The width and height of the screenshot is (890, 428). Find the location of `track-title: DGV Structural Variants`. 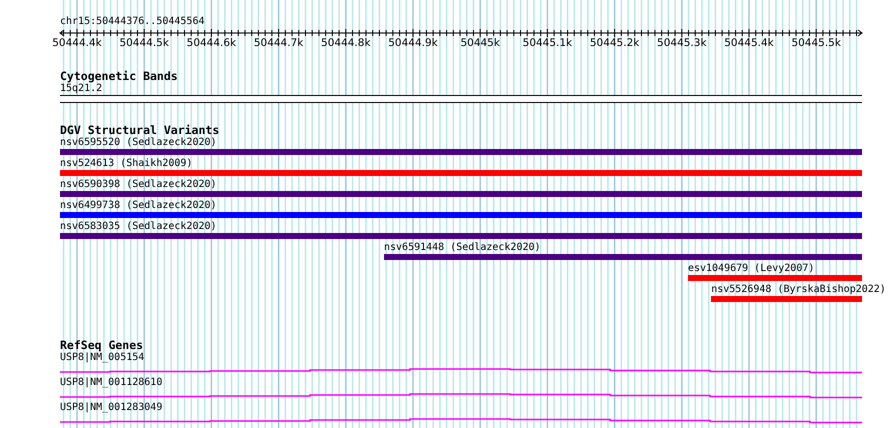

track-title: DGV Structural Variants is located at coordinates (140, 130).